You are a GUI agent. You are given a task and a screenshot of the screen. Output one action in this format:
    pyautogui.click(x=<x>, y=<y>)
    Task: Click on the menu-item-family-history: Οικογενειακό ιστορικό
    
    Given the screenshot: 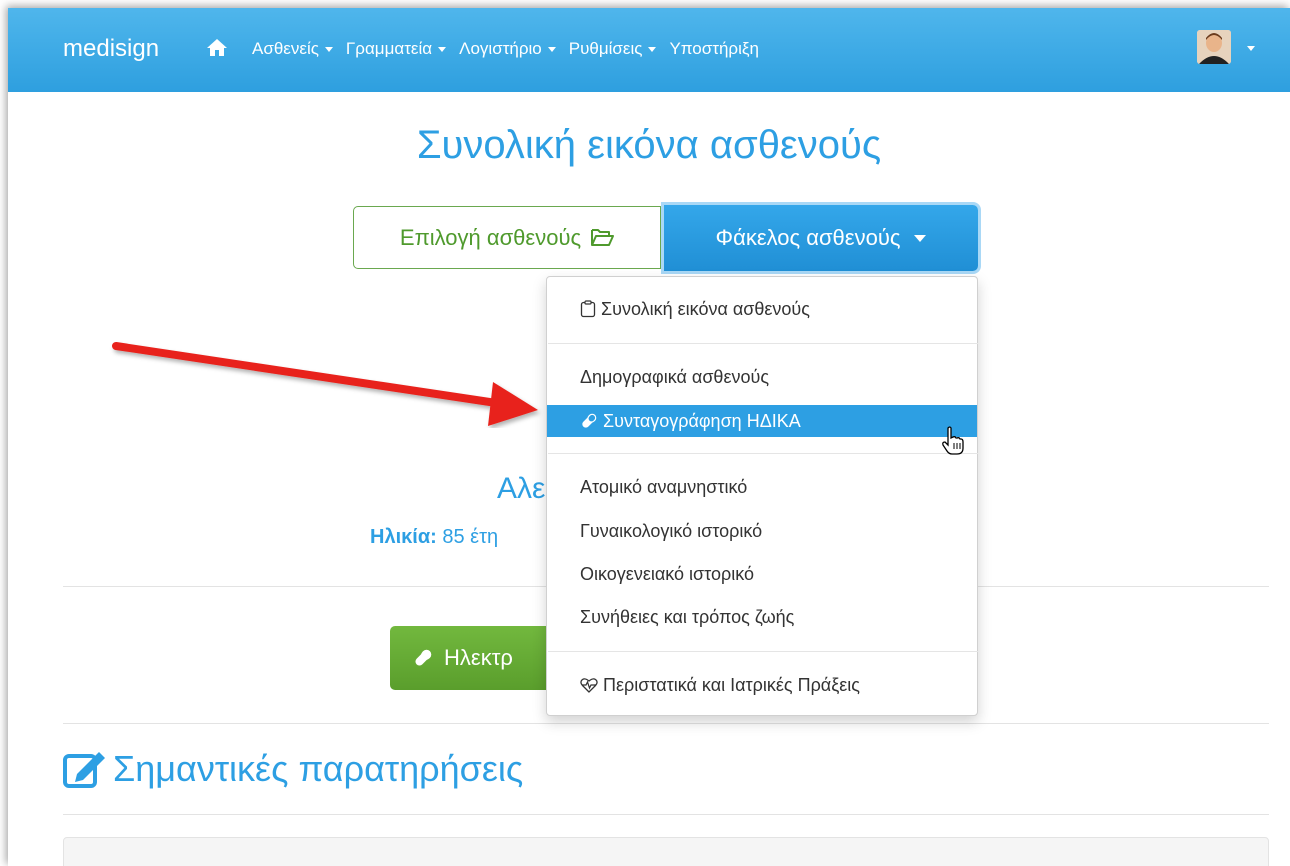 What is the action you would take?
    pyautogui.click(x=762, y=574)
    